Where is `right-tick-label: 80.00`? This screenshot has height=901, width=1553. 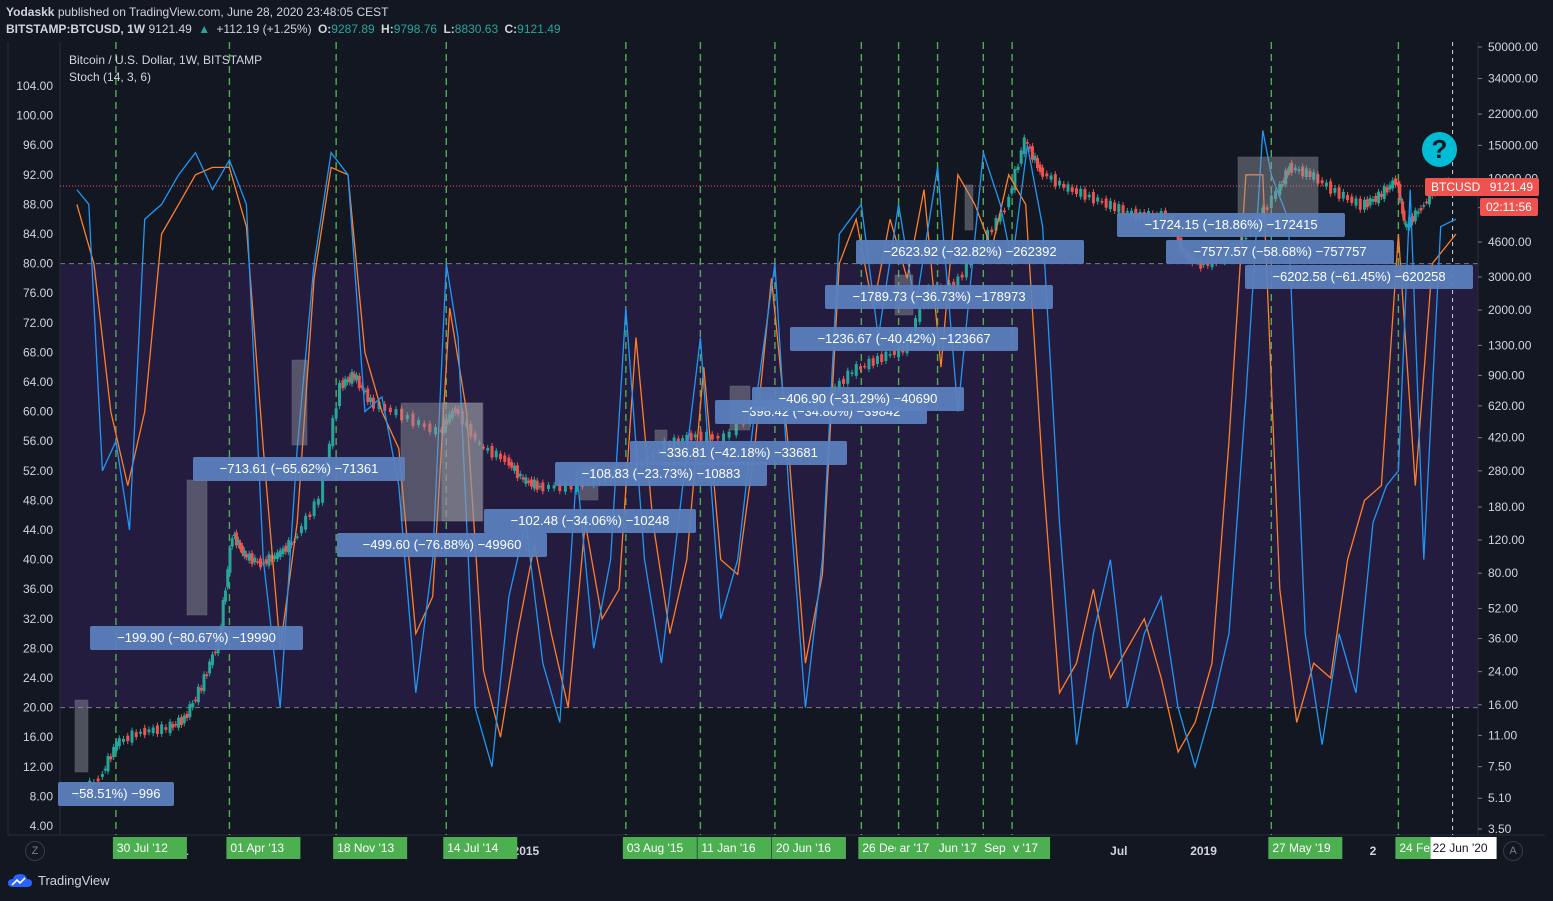 right-tick-label: 80.00 is located at coordinates (1503, 573).